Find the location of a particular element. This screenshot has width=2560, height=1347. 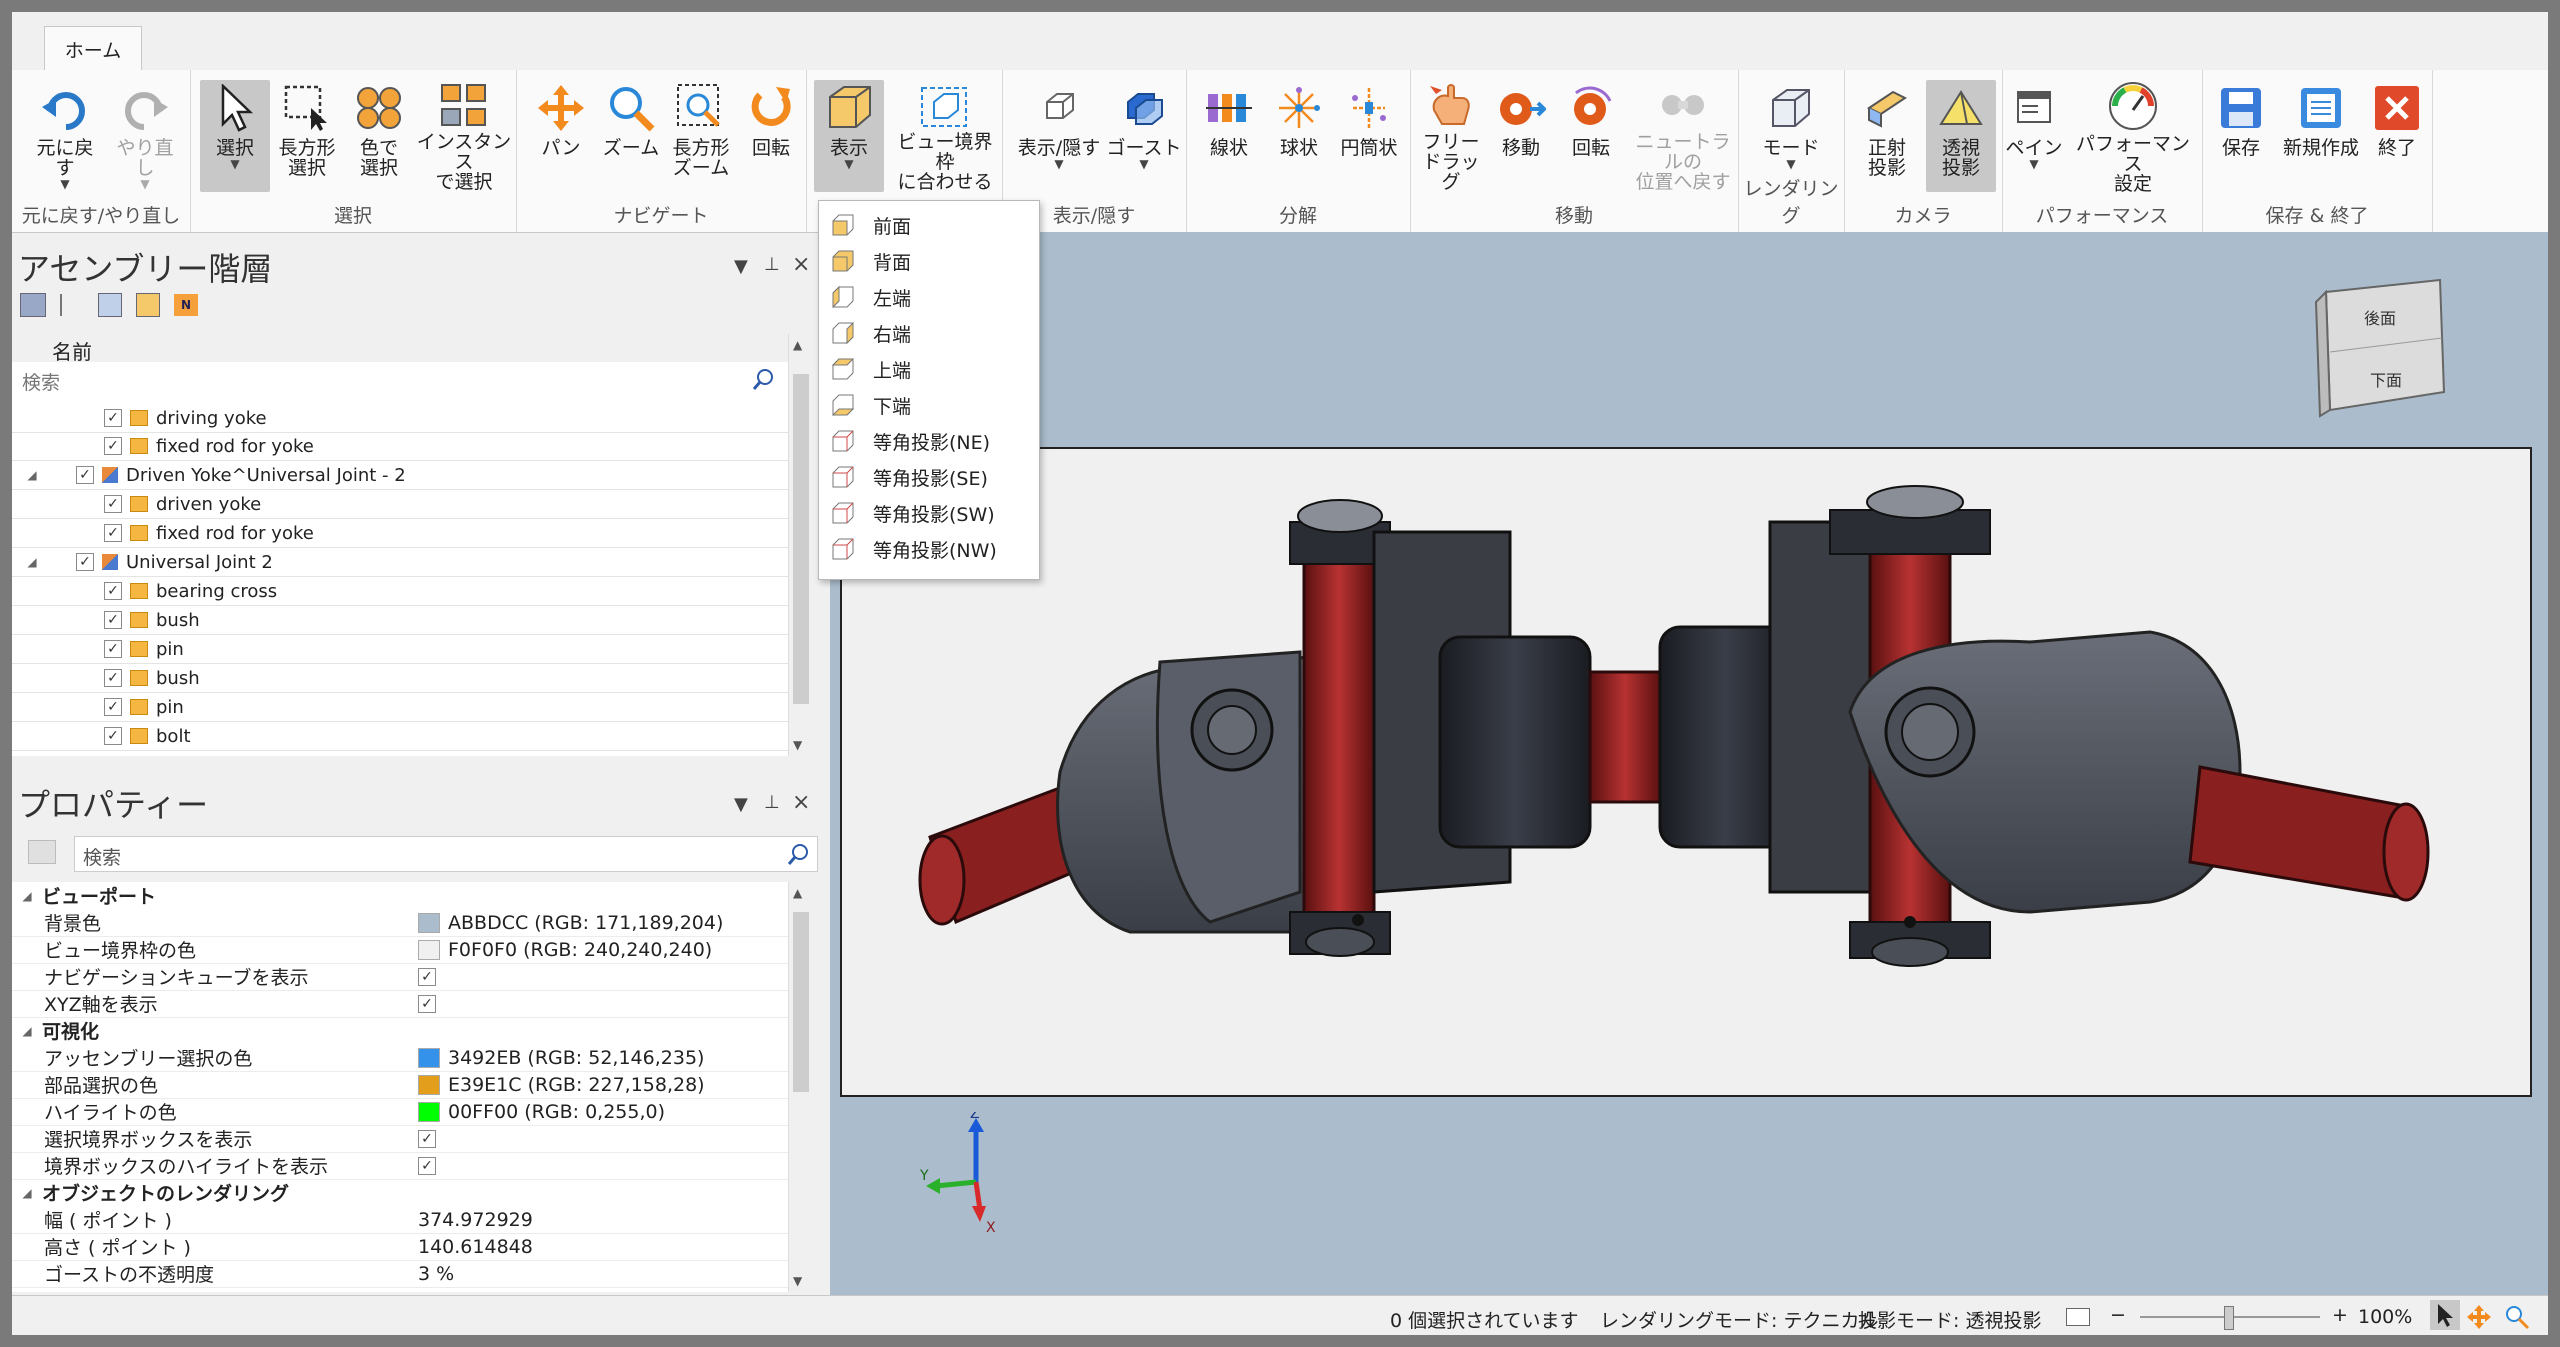

navcube-bottom-face: 下面 is located at coordinates (2386, 380).